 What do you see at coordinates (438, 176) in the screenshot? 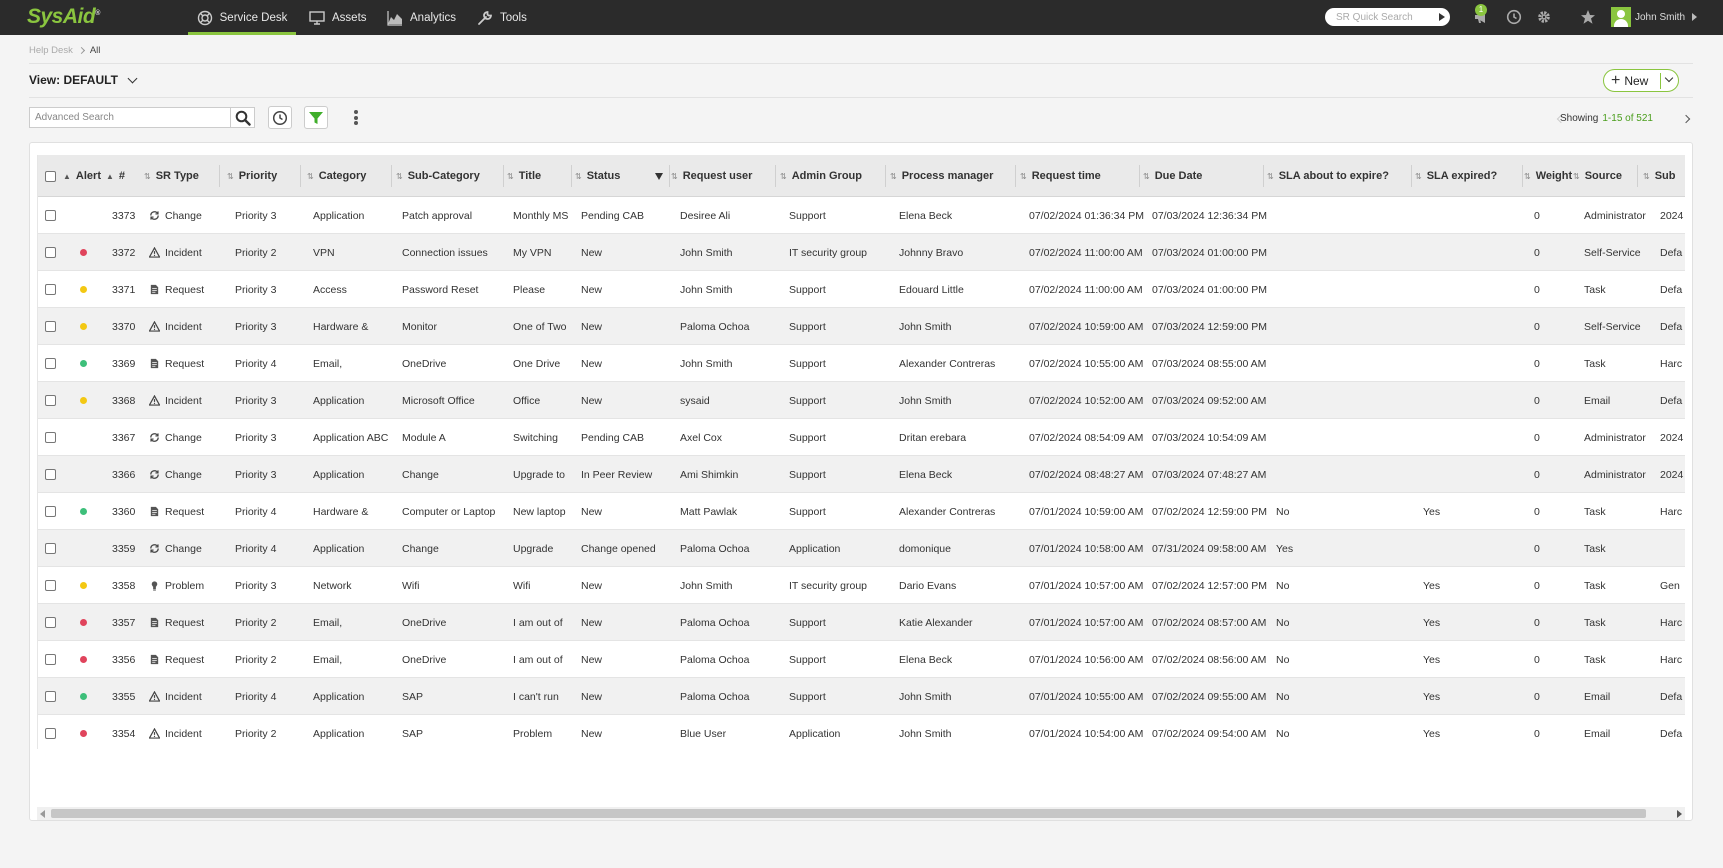
I see `col-sub-category: ⇅ Sub-Category` at bounding box center [438, 176].